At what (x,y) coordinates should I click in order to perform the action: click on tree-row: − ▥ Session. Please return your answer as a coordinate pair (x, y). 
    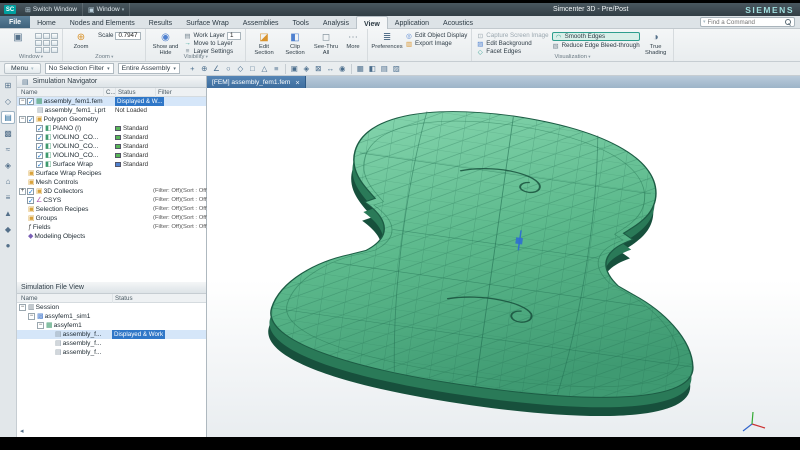
    Looking at the image, I should click on (111, 307).